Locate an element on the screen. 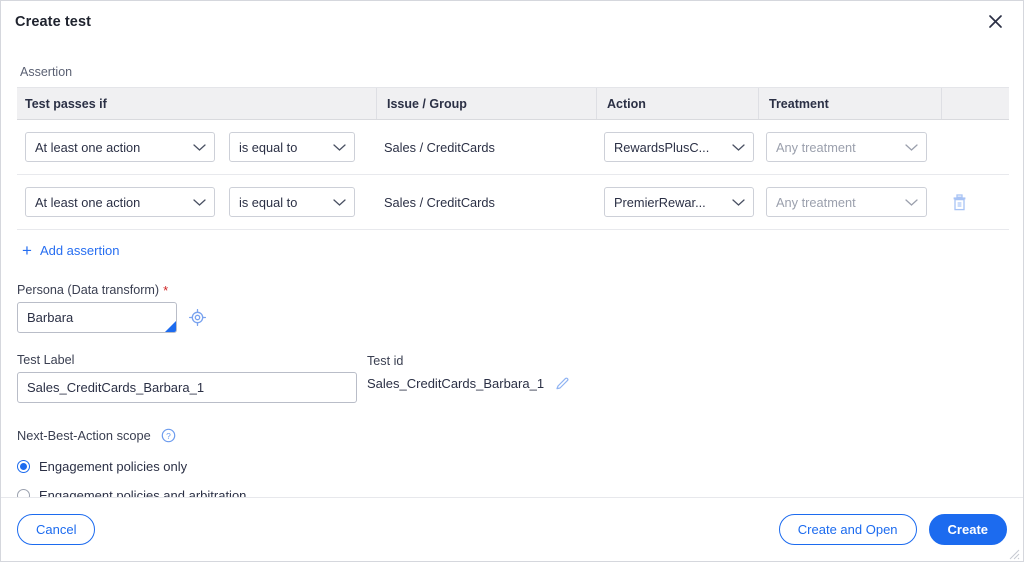  footer-primary-actions: Create and Open Create is located at coordinates (892, 529).